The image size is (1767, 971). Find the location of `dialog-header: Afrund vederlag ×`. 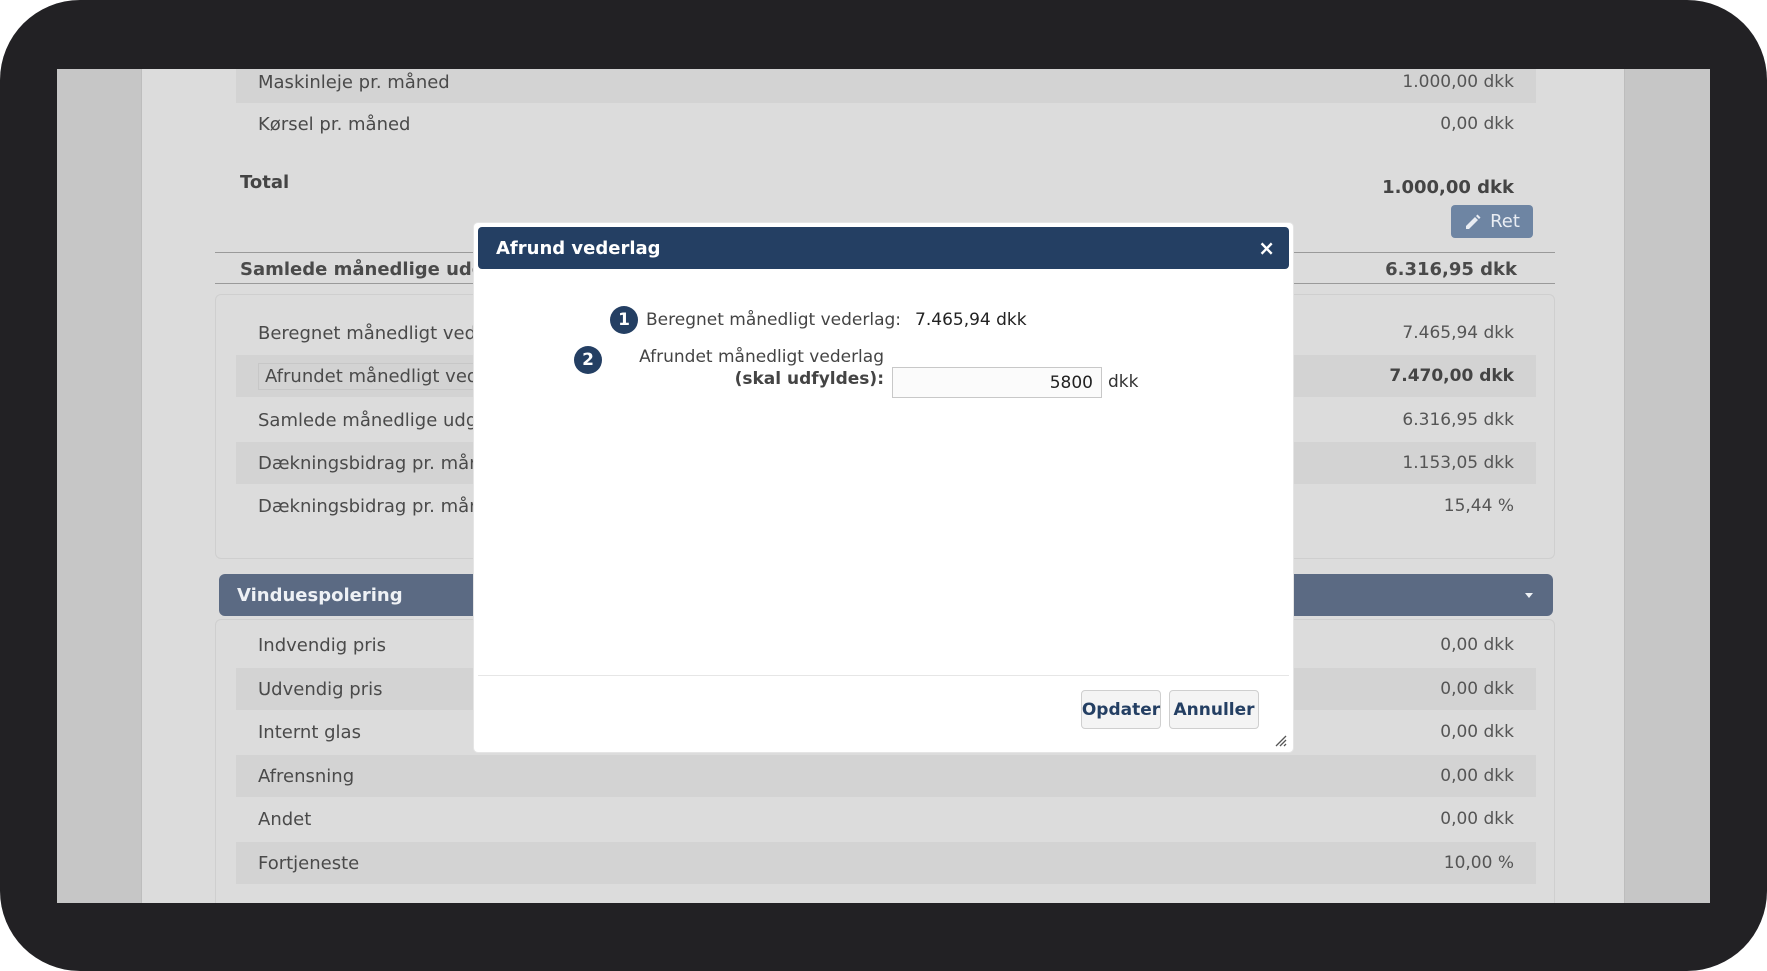

dialog-header: Afrund vederlag × is located at coordinates (883, 248).